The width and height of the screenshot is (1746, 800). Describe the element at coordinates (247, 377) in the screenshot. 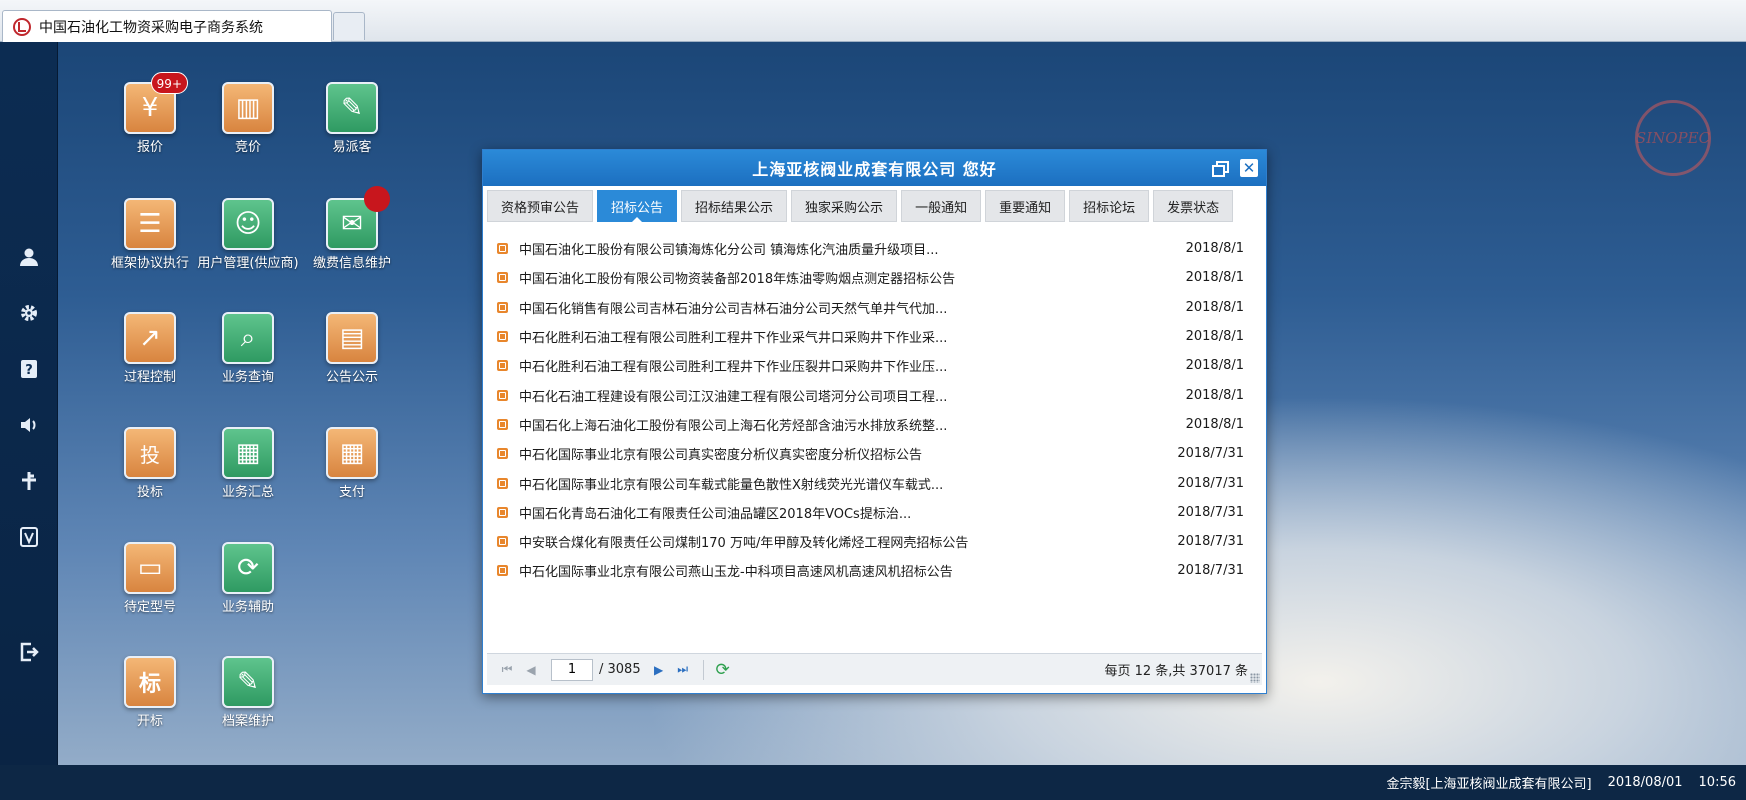

I see `app-label: 业务查询` at that location.